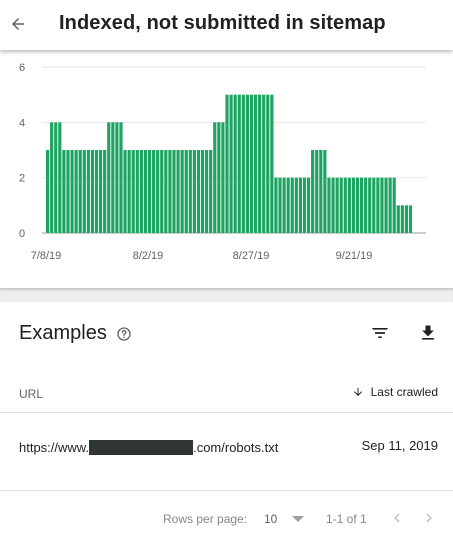 The height and width of the screenshot is (540, 453). Describe the element at coordinates (357, 392) in the screenshot. I see `arrow-down-icon` at that location.